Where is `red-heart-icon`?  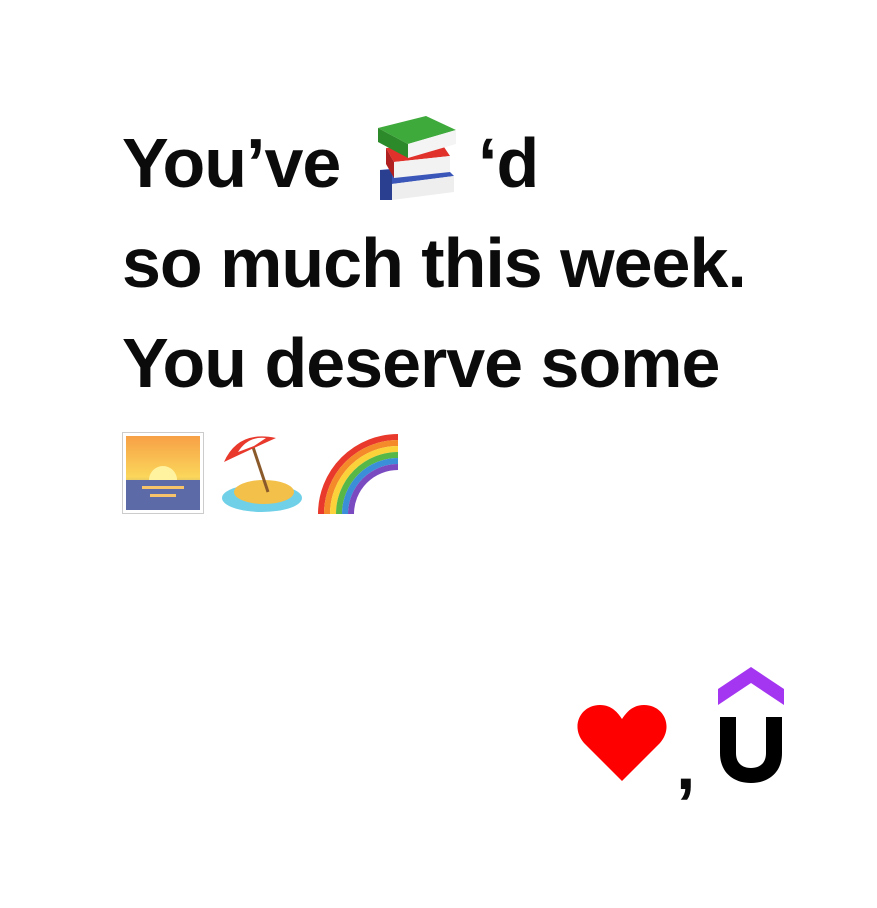
red-heart-icon is located at coordinates (622, 743).